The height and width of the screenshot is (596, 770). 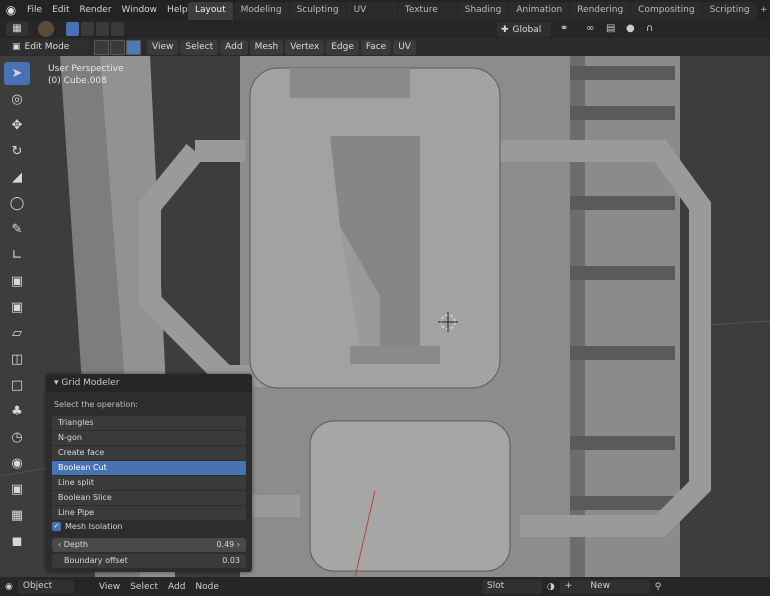 I want to click on tab-rendering: Rendering, so click(x=600, y=11).